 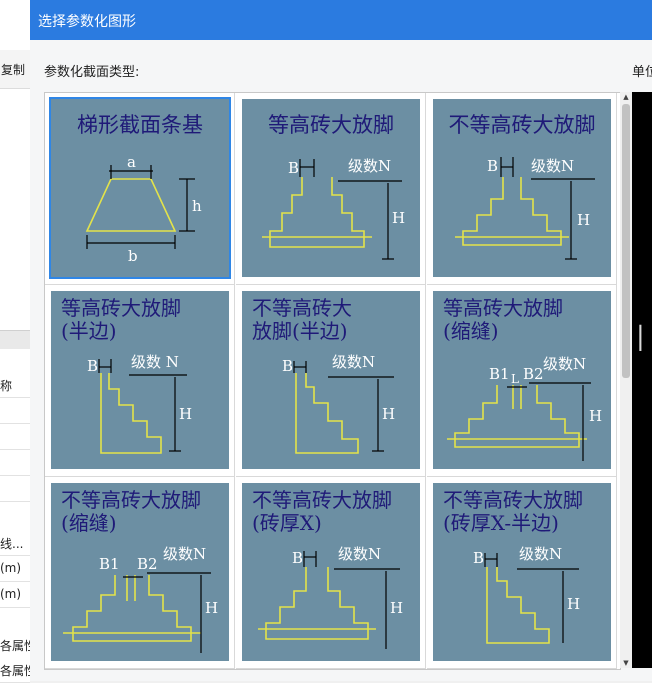 I want to click on tile-title: 不等高砖大 放脚(半边), so click(x=302, y=319).